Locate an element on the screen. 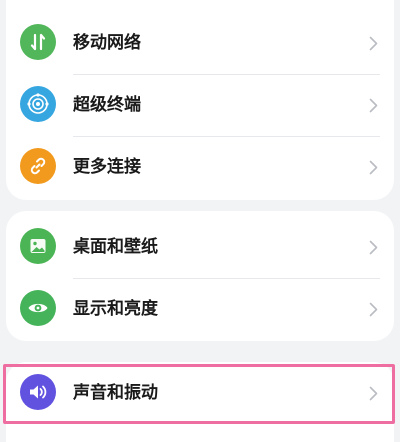 The width and height of the screenshot is (400, 442). wallpaper-icon is located at coordinates (38, 246).